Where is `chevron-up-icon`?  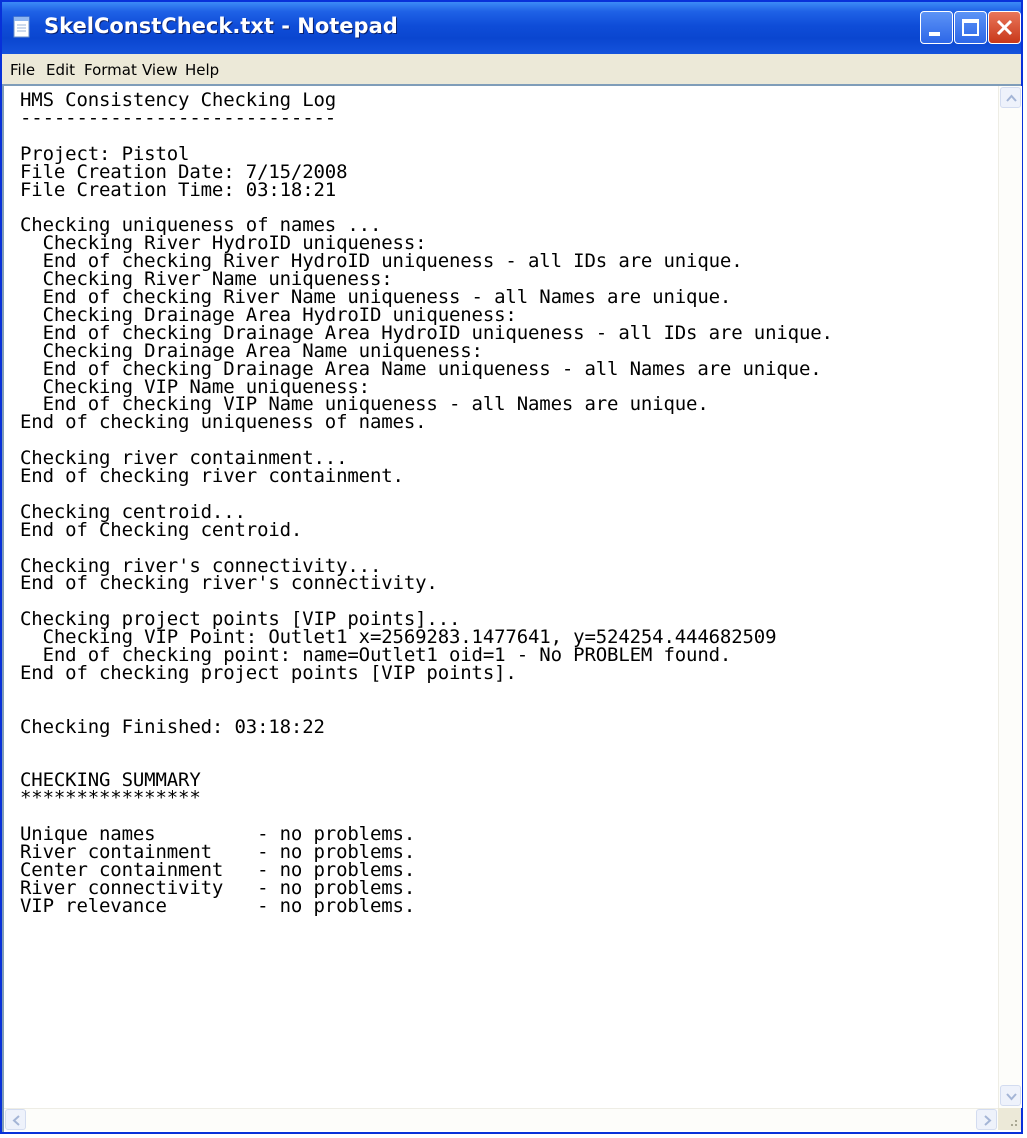 chevron-up-icon is located at coordinates (1011, 98).